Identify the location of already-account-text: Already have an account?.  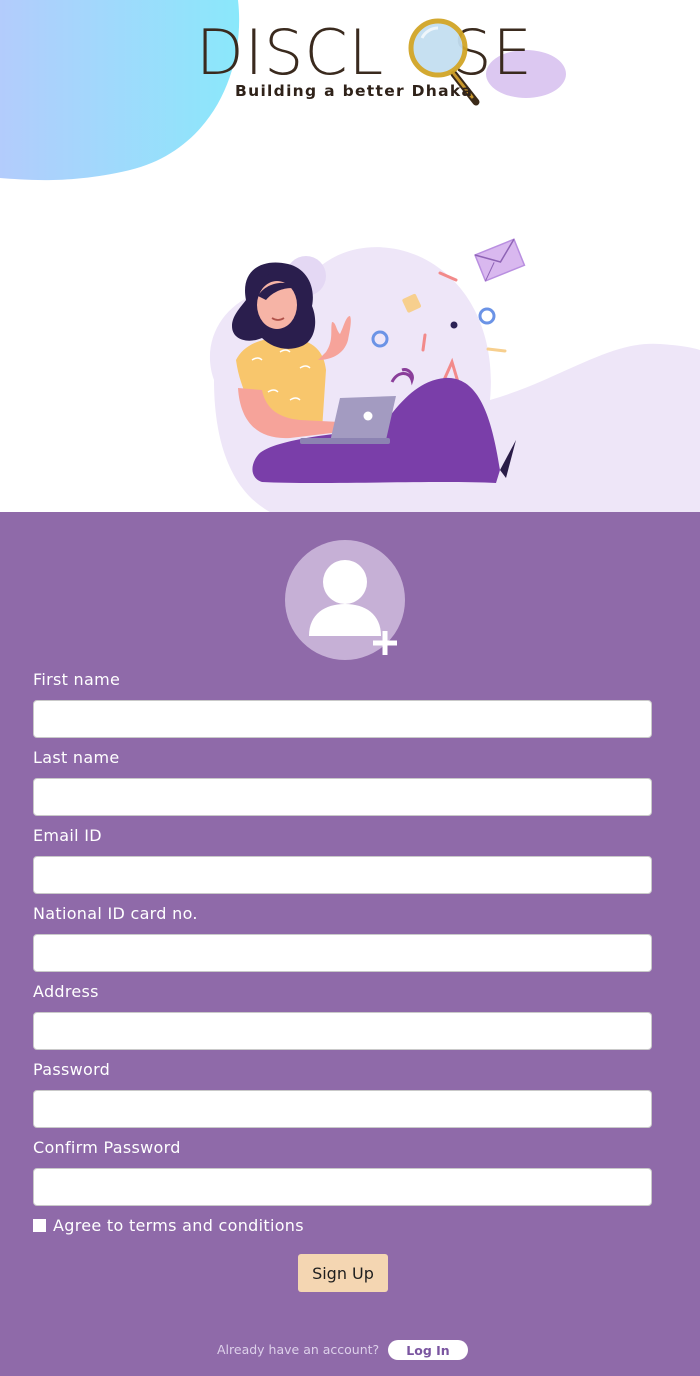
(298, 1349).